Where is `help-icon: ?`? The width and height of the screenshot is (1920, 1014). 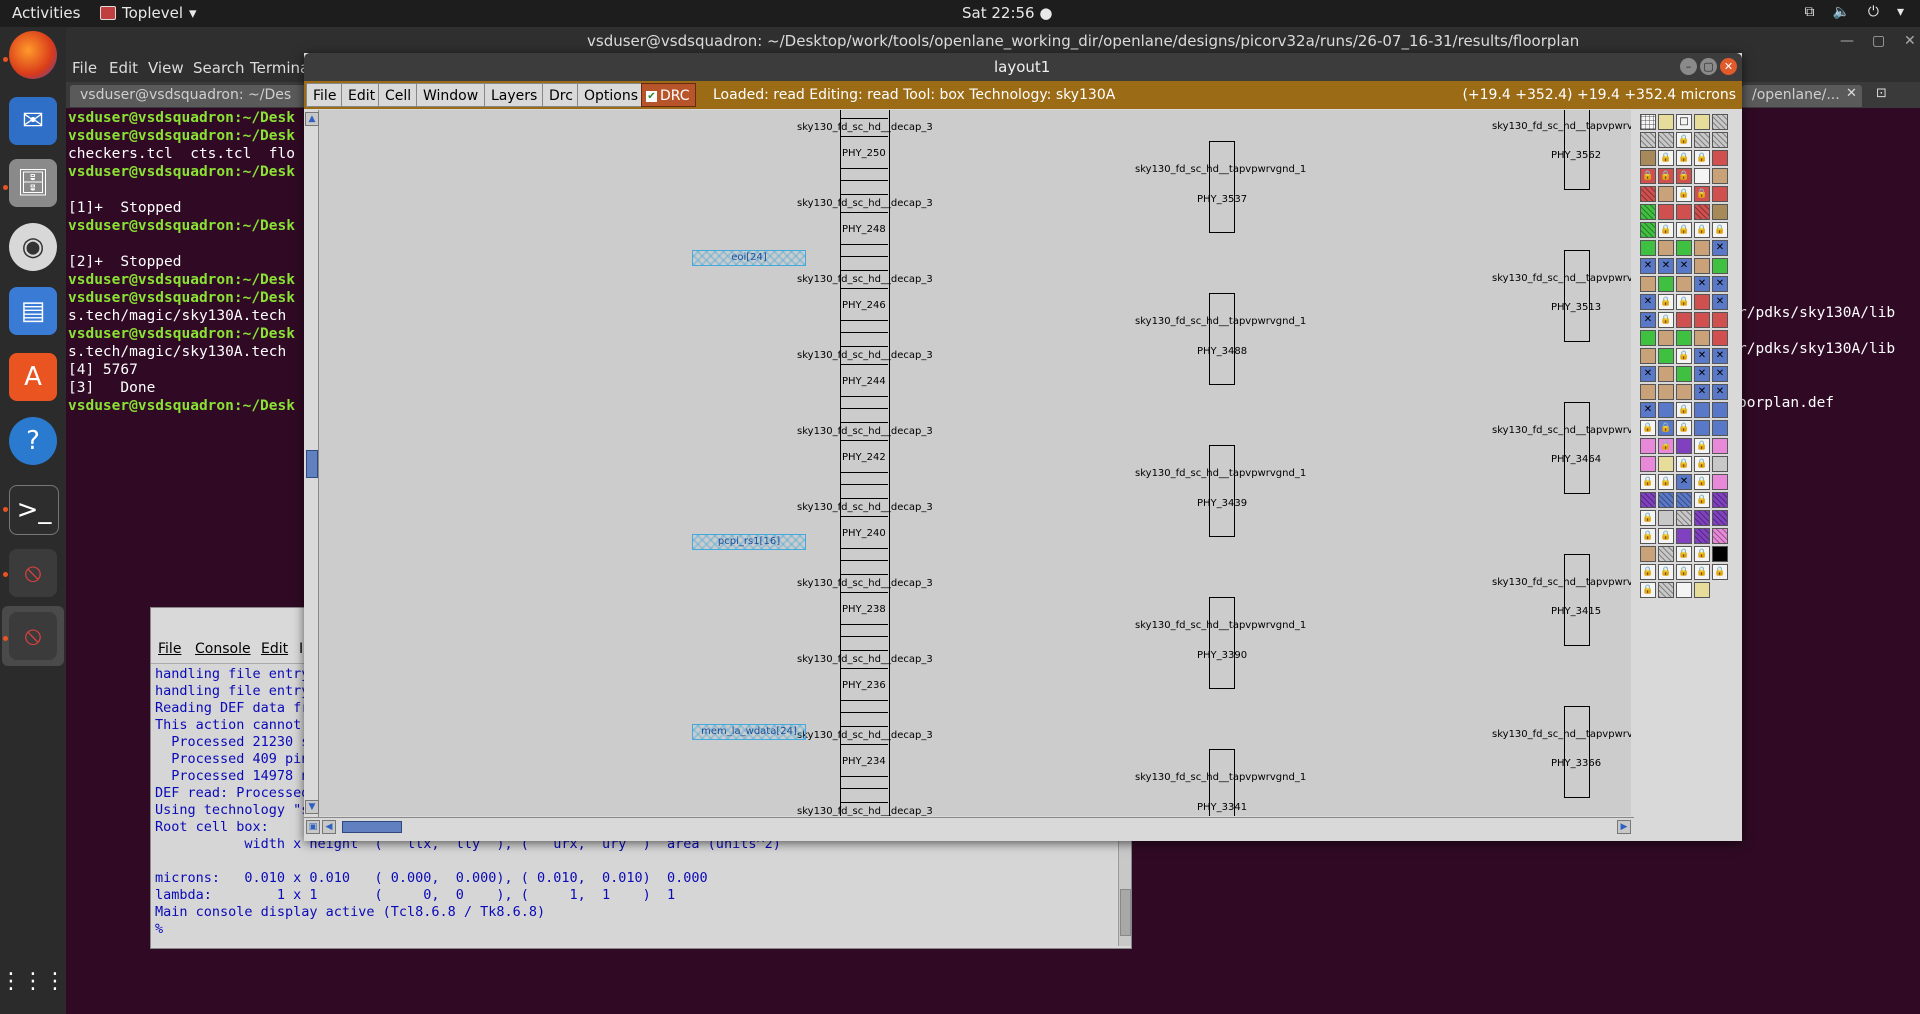 help-icon: ? is located at coordinates (33, 441).